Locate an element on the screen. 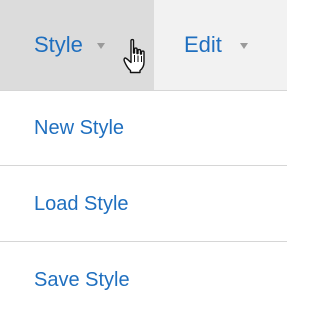  style-menu-tab: Style is located at coordinates (77, 45).